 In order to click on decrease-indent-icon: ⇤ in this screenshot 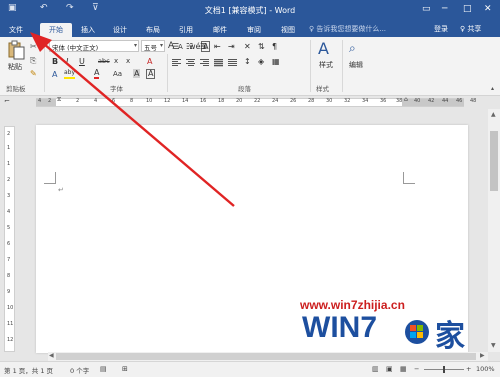, I will do `click(217, 46)`.